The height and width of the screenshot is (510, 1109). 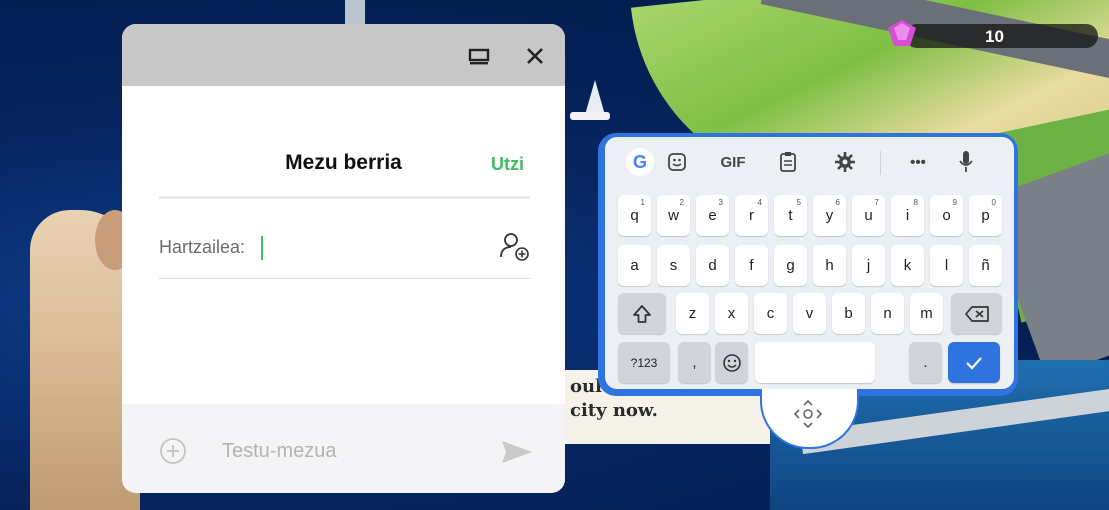 What do you see at coordinates (790, 265) in the screenshot?
I see `key-g: g` at bounding box center [790, 265].